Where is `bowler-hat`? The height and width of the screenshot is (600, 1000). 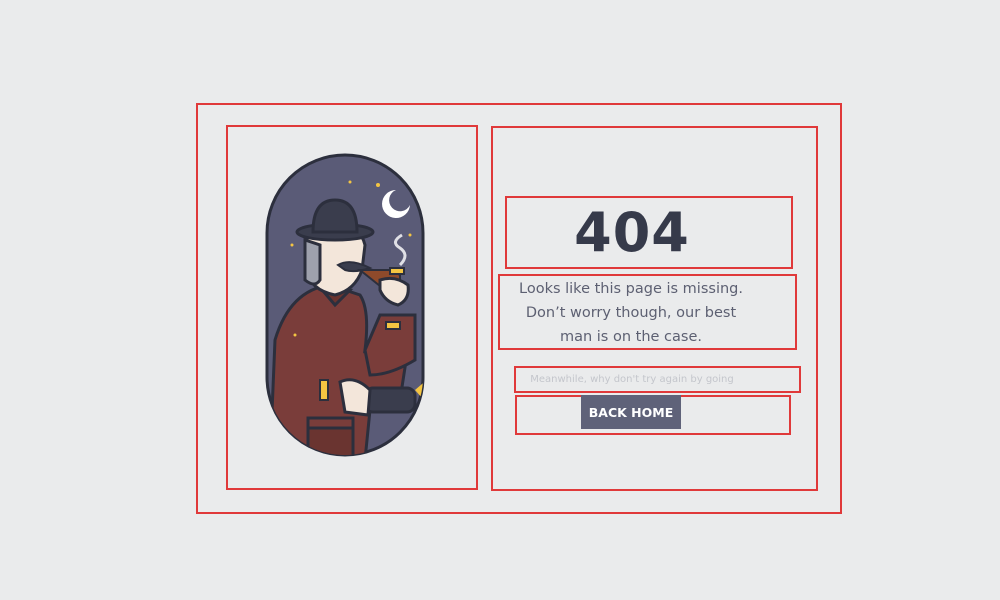 bowler-hat is located at coordinates (335, 216).